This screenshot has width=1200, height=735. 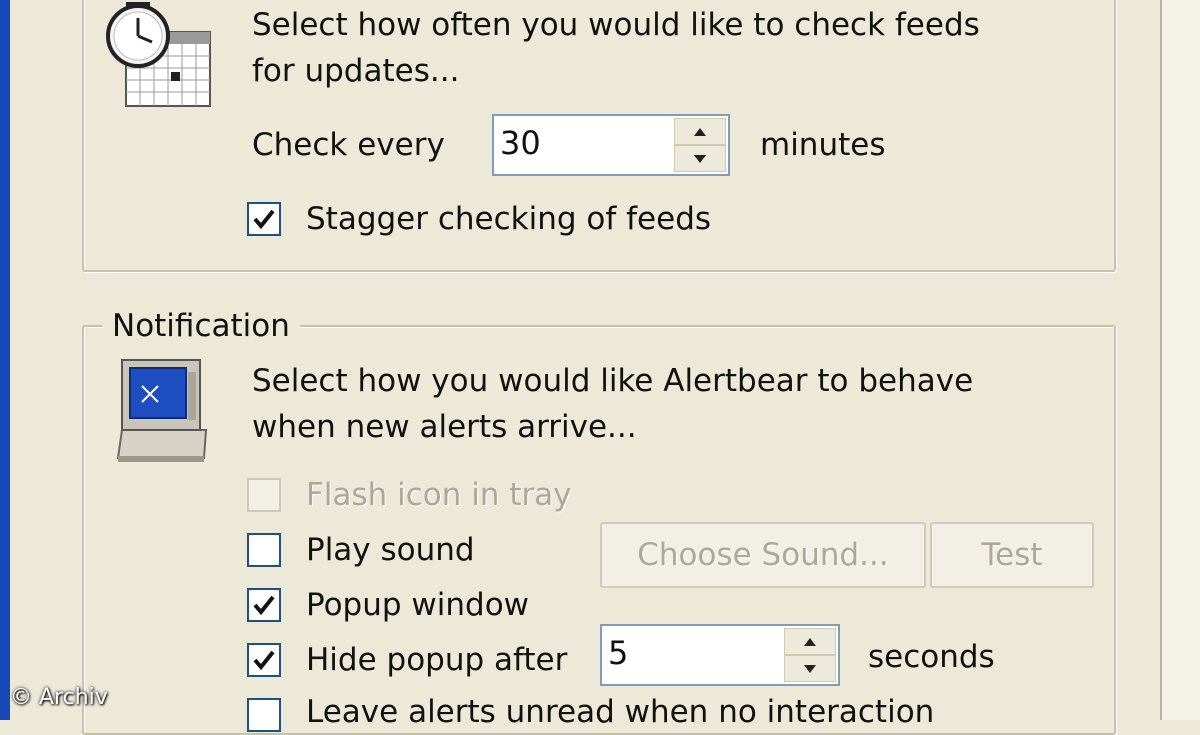 What do you see at coordinates (823, 145) in the screenshot?
I see `interval-unit-label: minutes` at bounding box center [823, 145].